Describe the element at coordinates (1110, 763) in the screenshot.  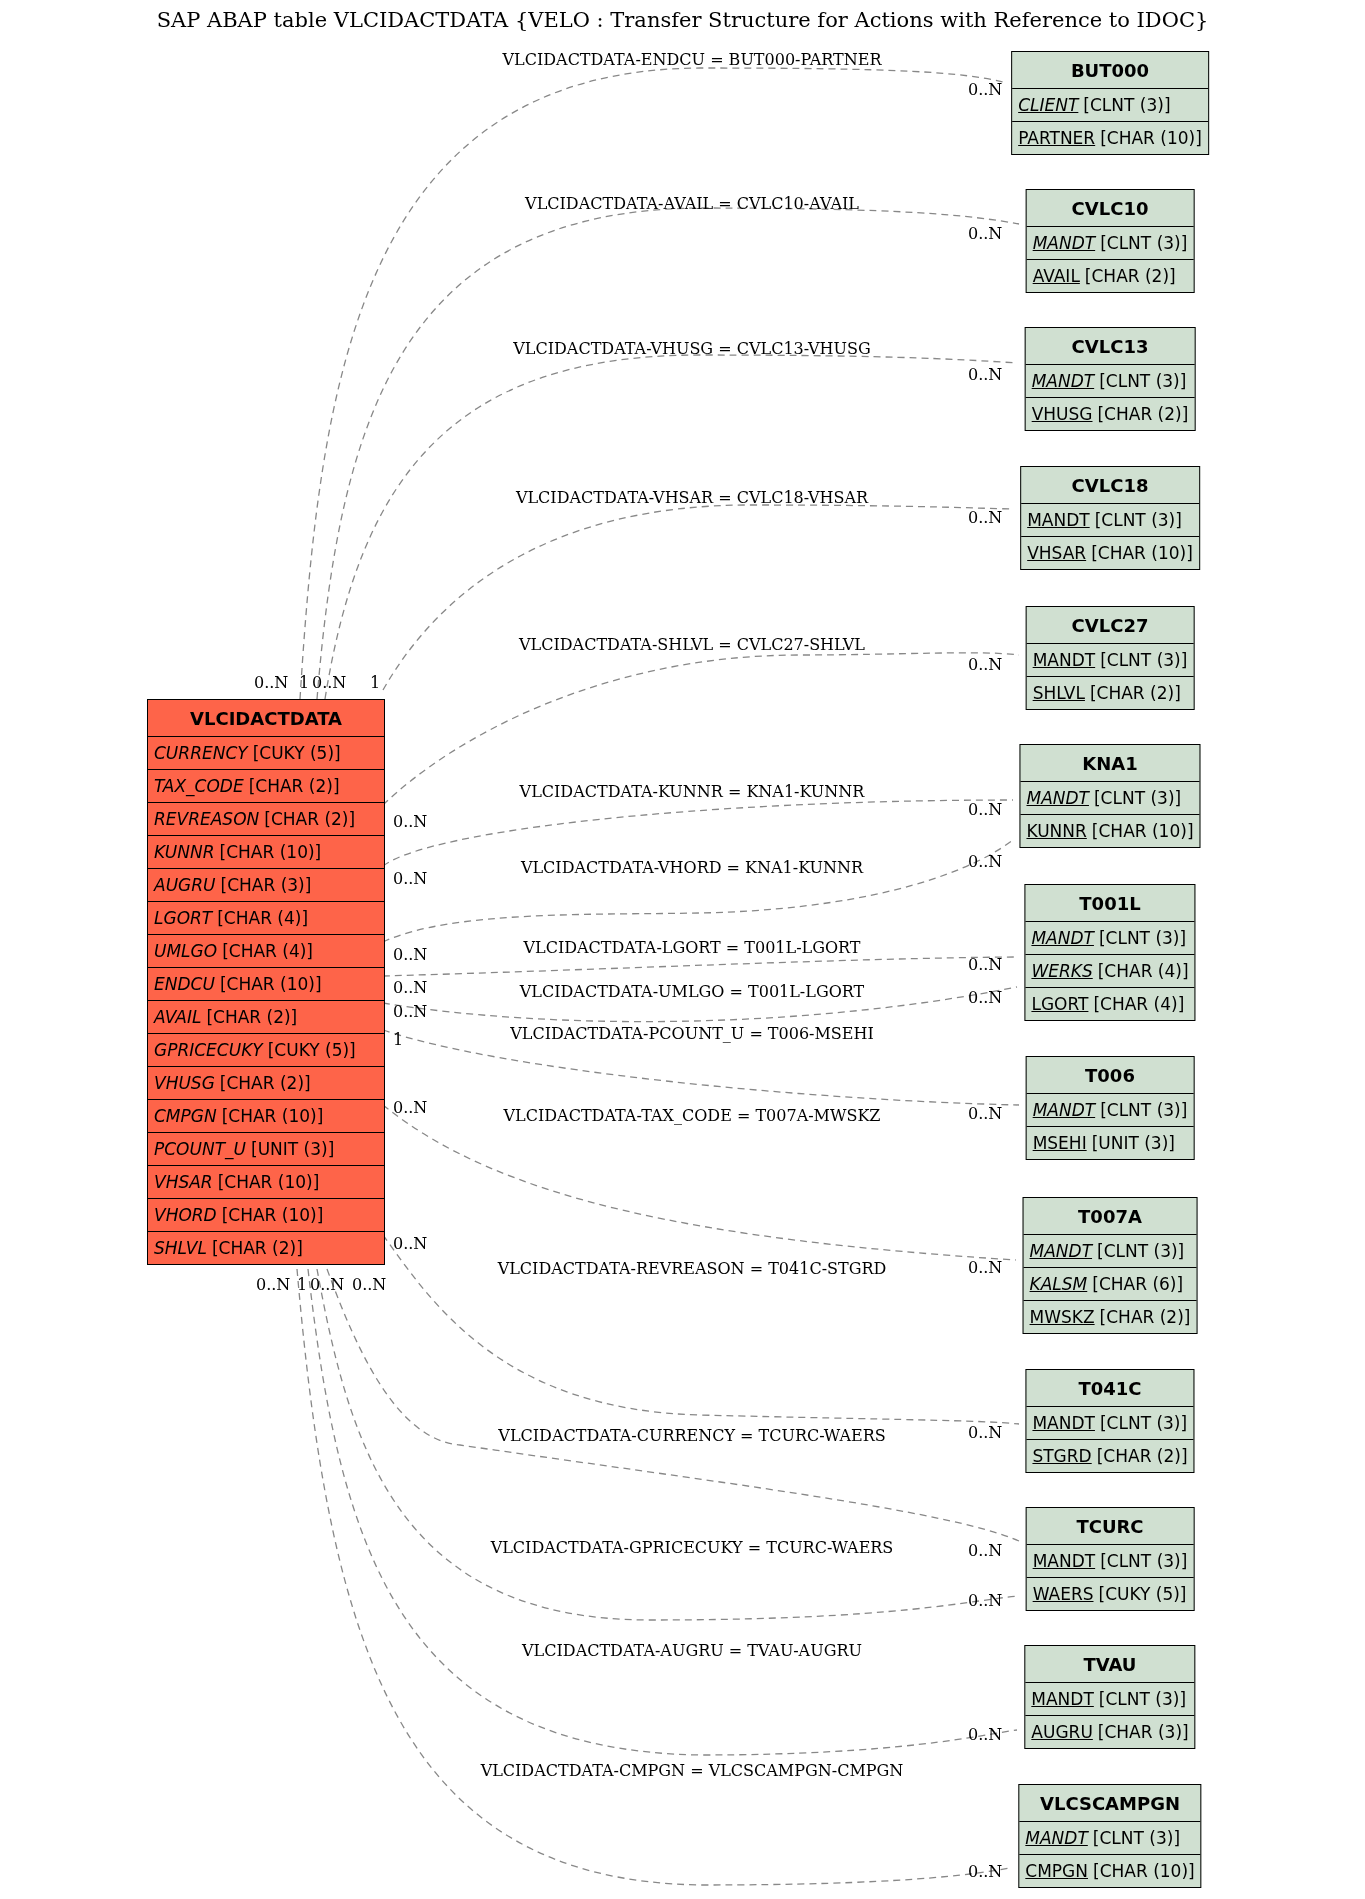
I see `table-title: KNA1` at that location.